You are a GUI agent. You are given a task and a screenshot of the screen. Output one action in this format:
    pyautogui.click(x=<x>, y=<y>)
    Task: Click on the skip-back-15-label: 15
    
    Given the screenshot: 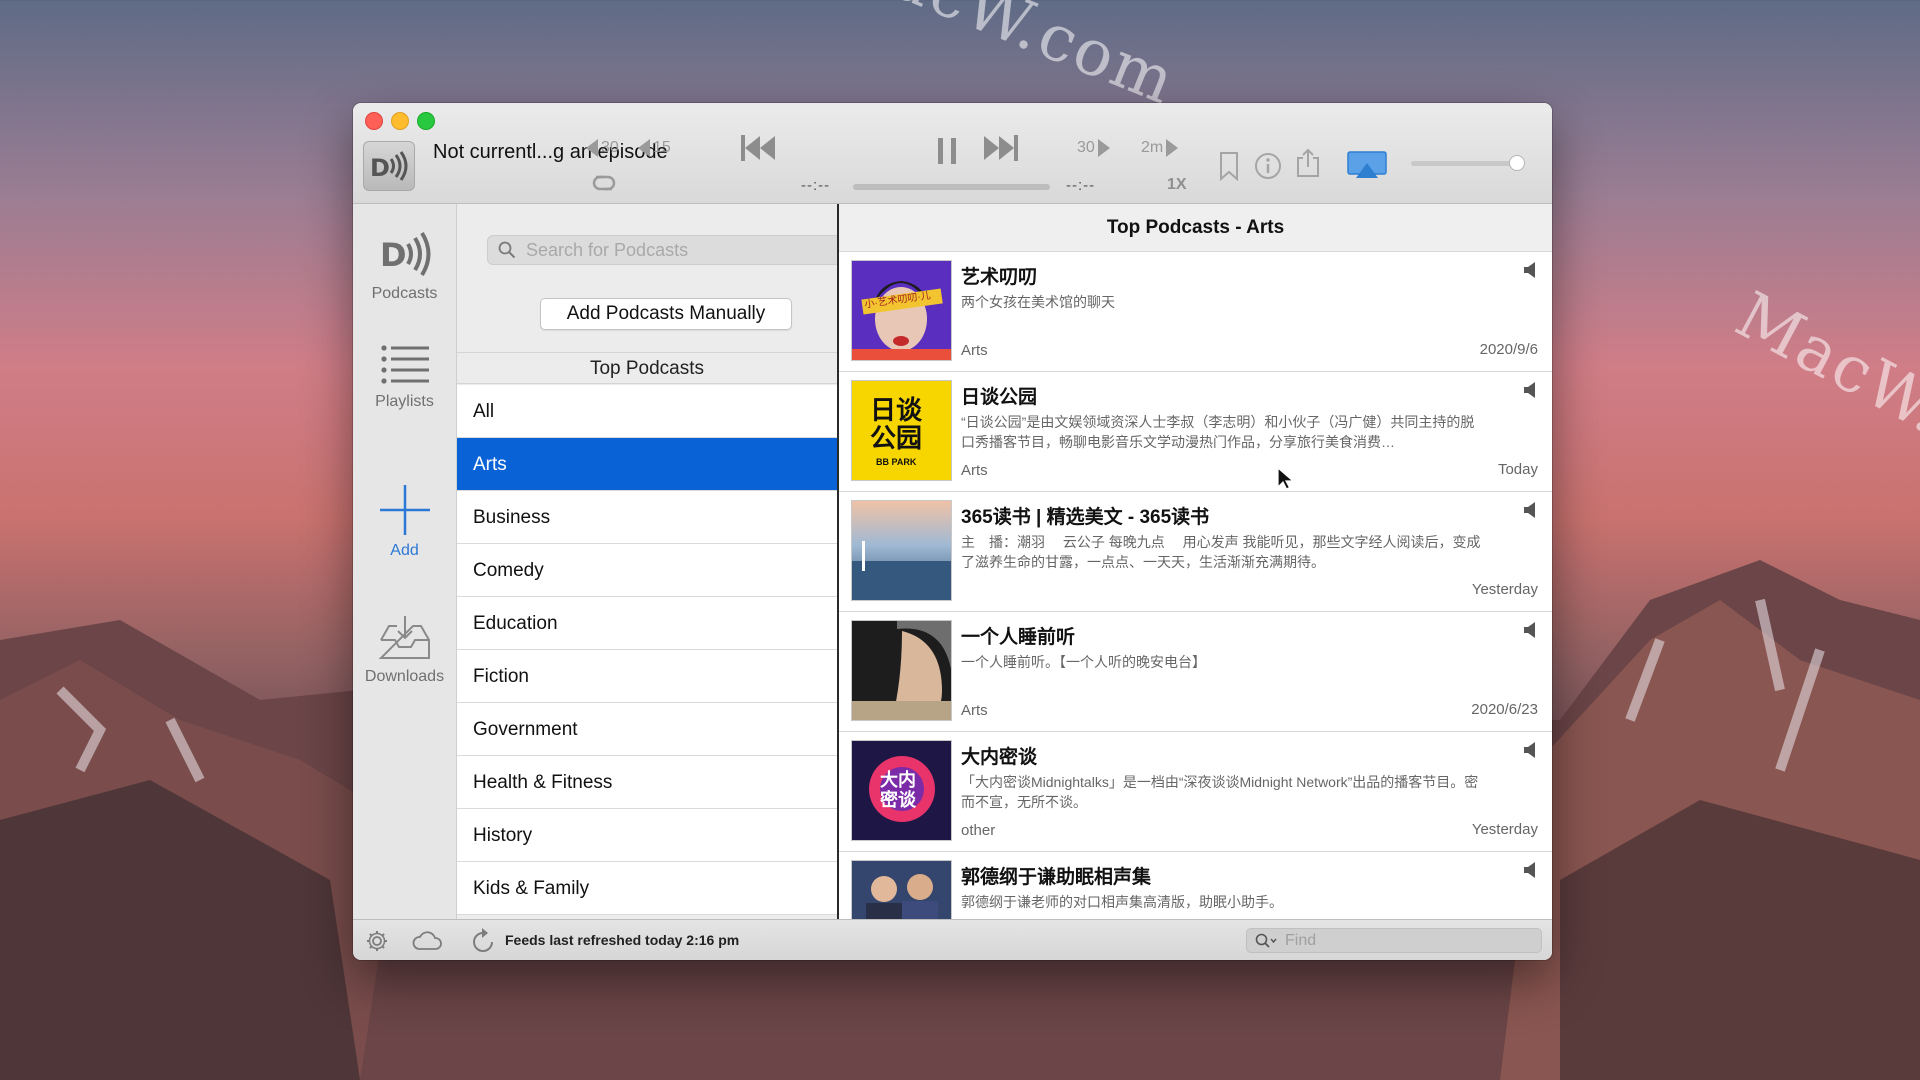 What is the action you would take?
    pyautogui.click(x=662, y=147)
    